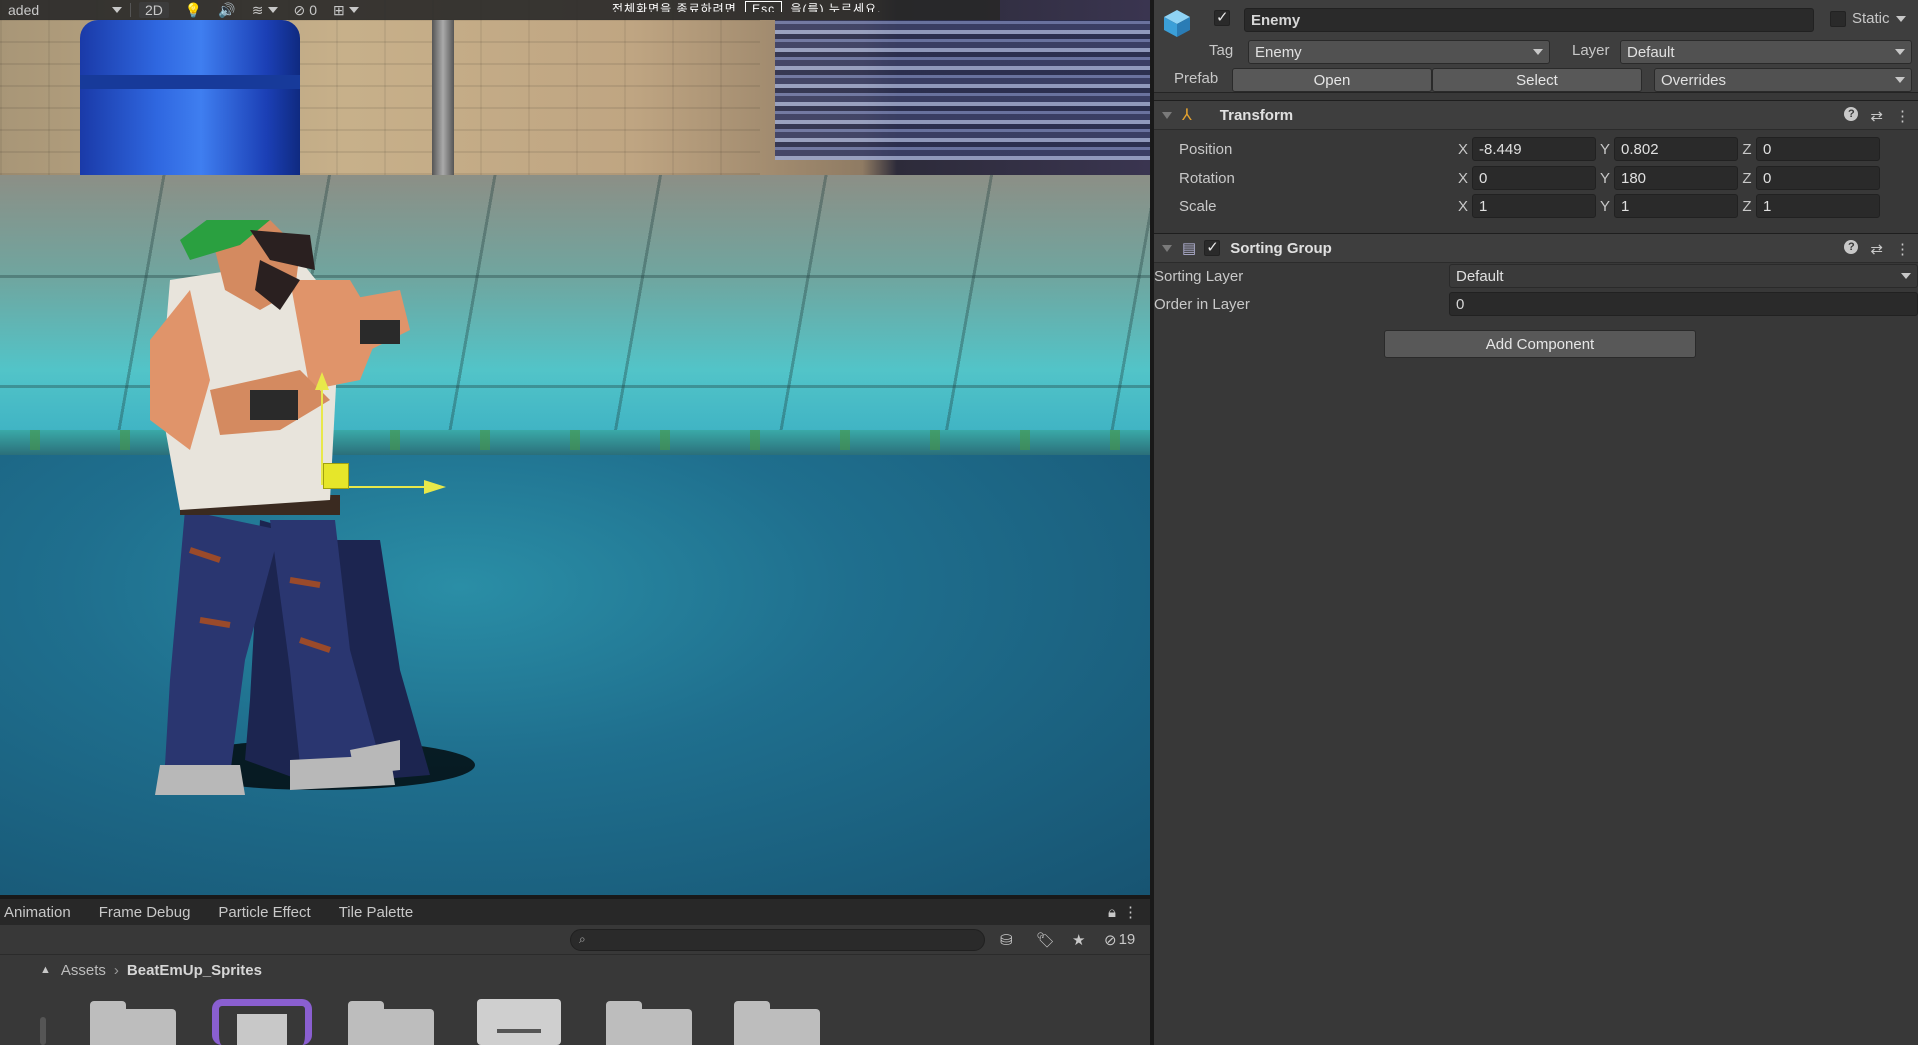 Image resolution: width=1918 pixels, height=1045 pixels. What do you see at coordinates (1207, 178) in the screenshot?
I see `rotation-label: Rotation` at bounding box center [1207, 178].